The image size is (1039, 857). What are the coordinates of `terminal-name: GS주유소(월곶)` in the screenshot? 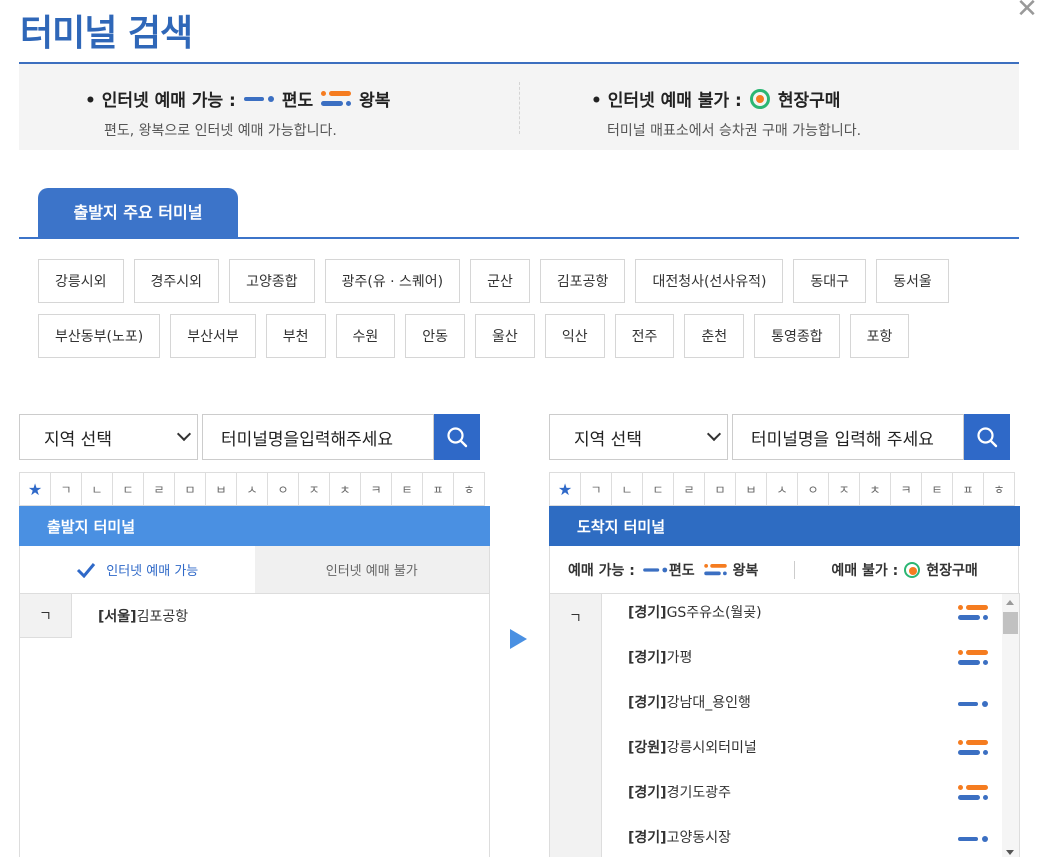 It's located at (714, 613).